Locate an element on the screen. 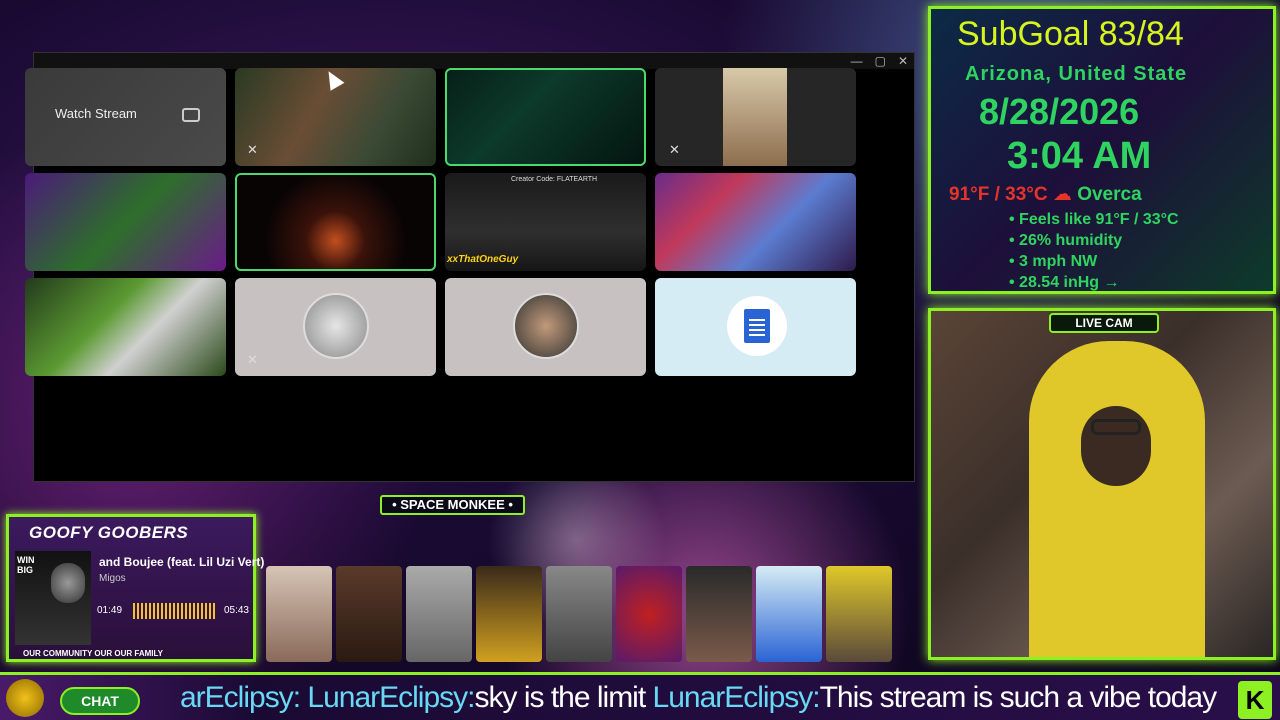 Image resolution: width=1280 pixels, height=720 pixels. subgoal-text: SubGoal 83/84 is located at coordinates (1070, 34).